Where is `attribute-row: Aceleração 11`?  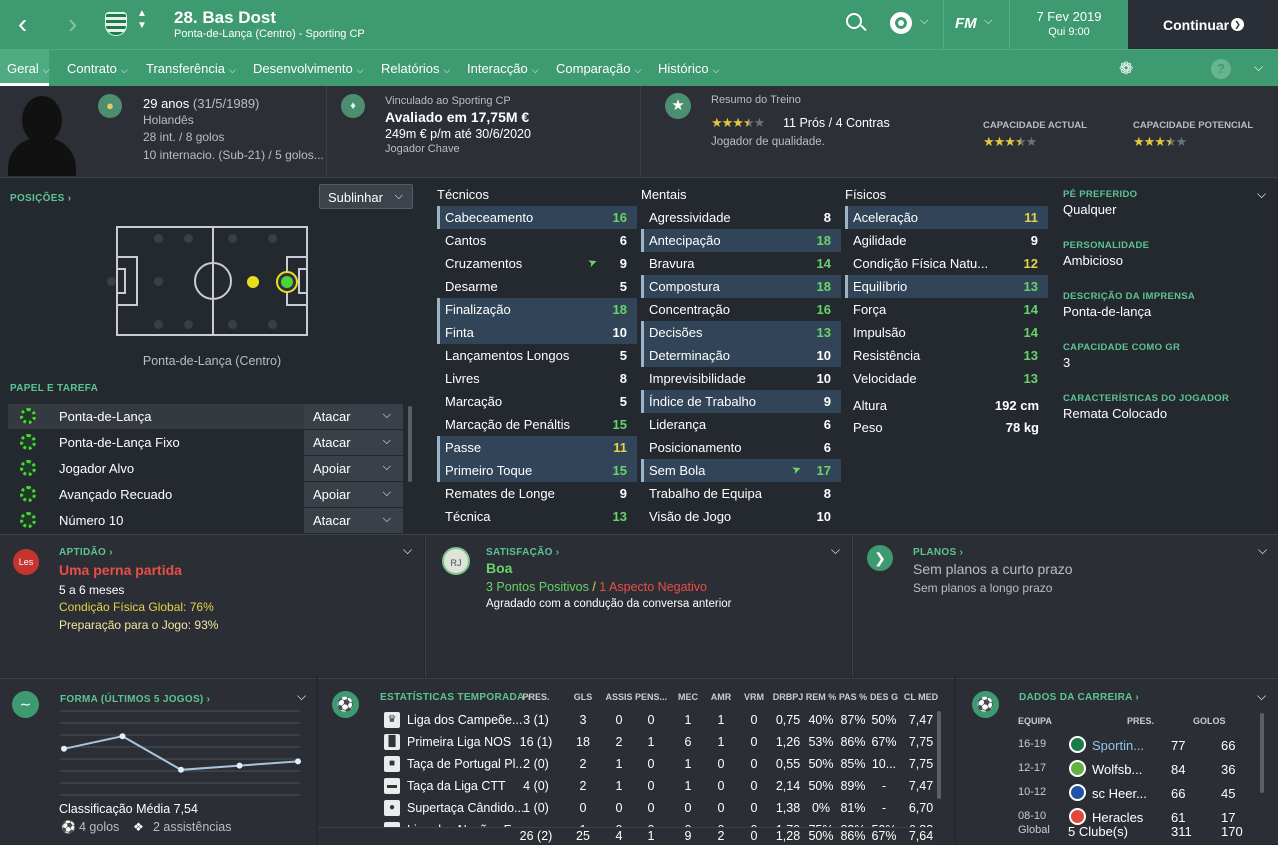
attribute-row: Aceleração 11 is located at coordinates (946, 217).